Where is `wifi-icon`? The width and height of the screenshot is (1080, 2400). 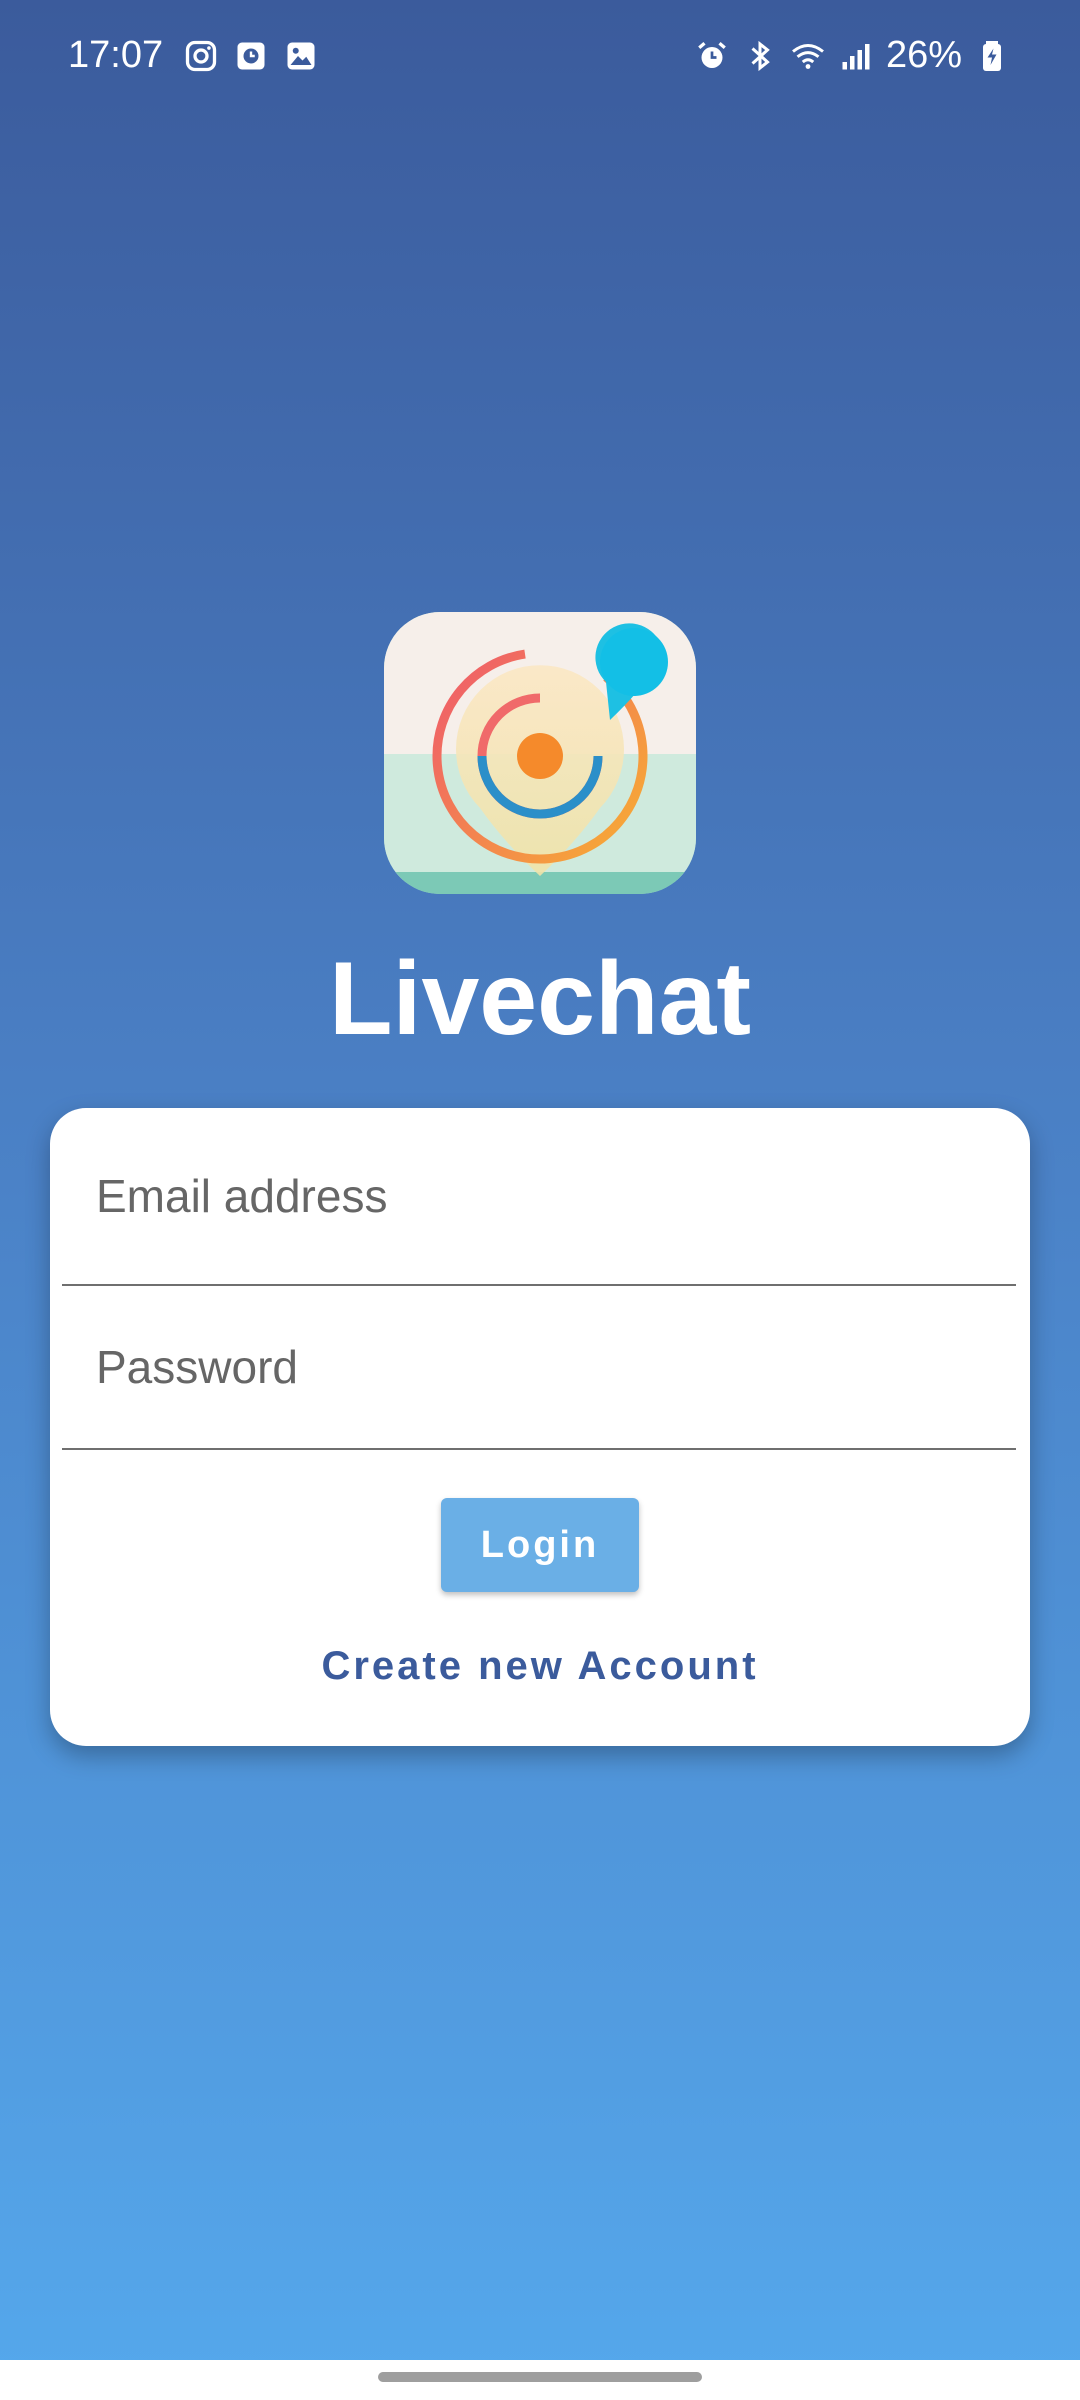 wifi-icon is located at coordinates (808, 56).